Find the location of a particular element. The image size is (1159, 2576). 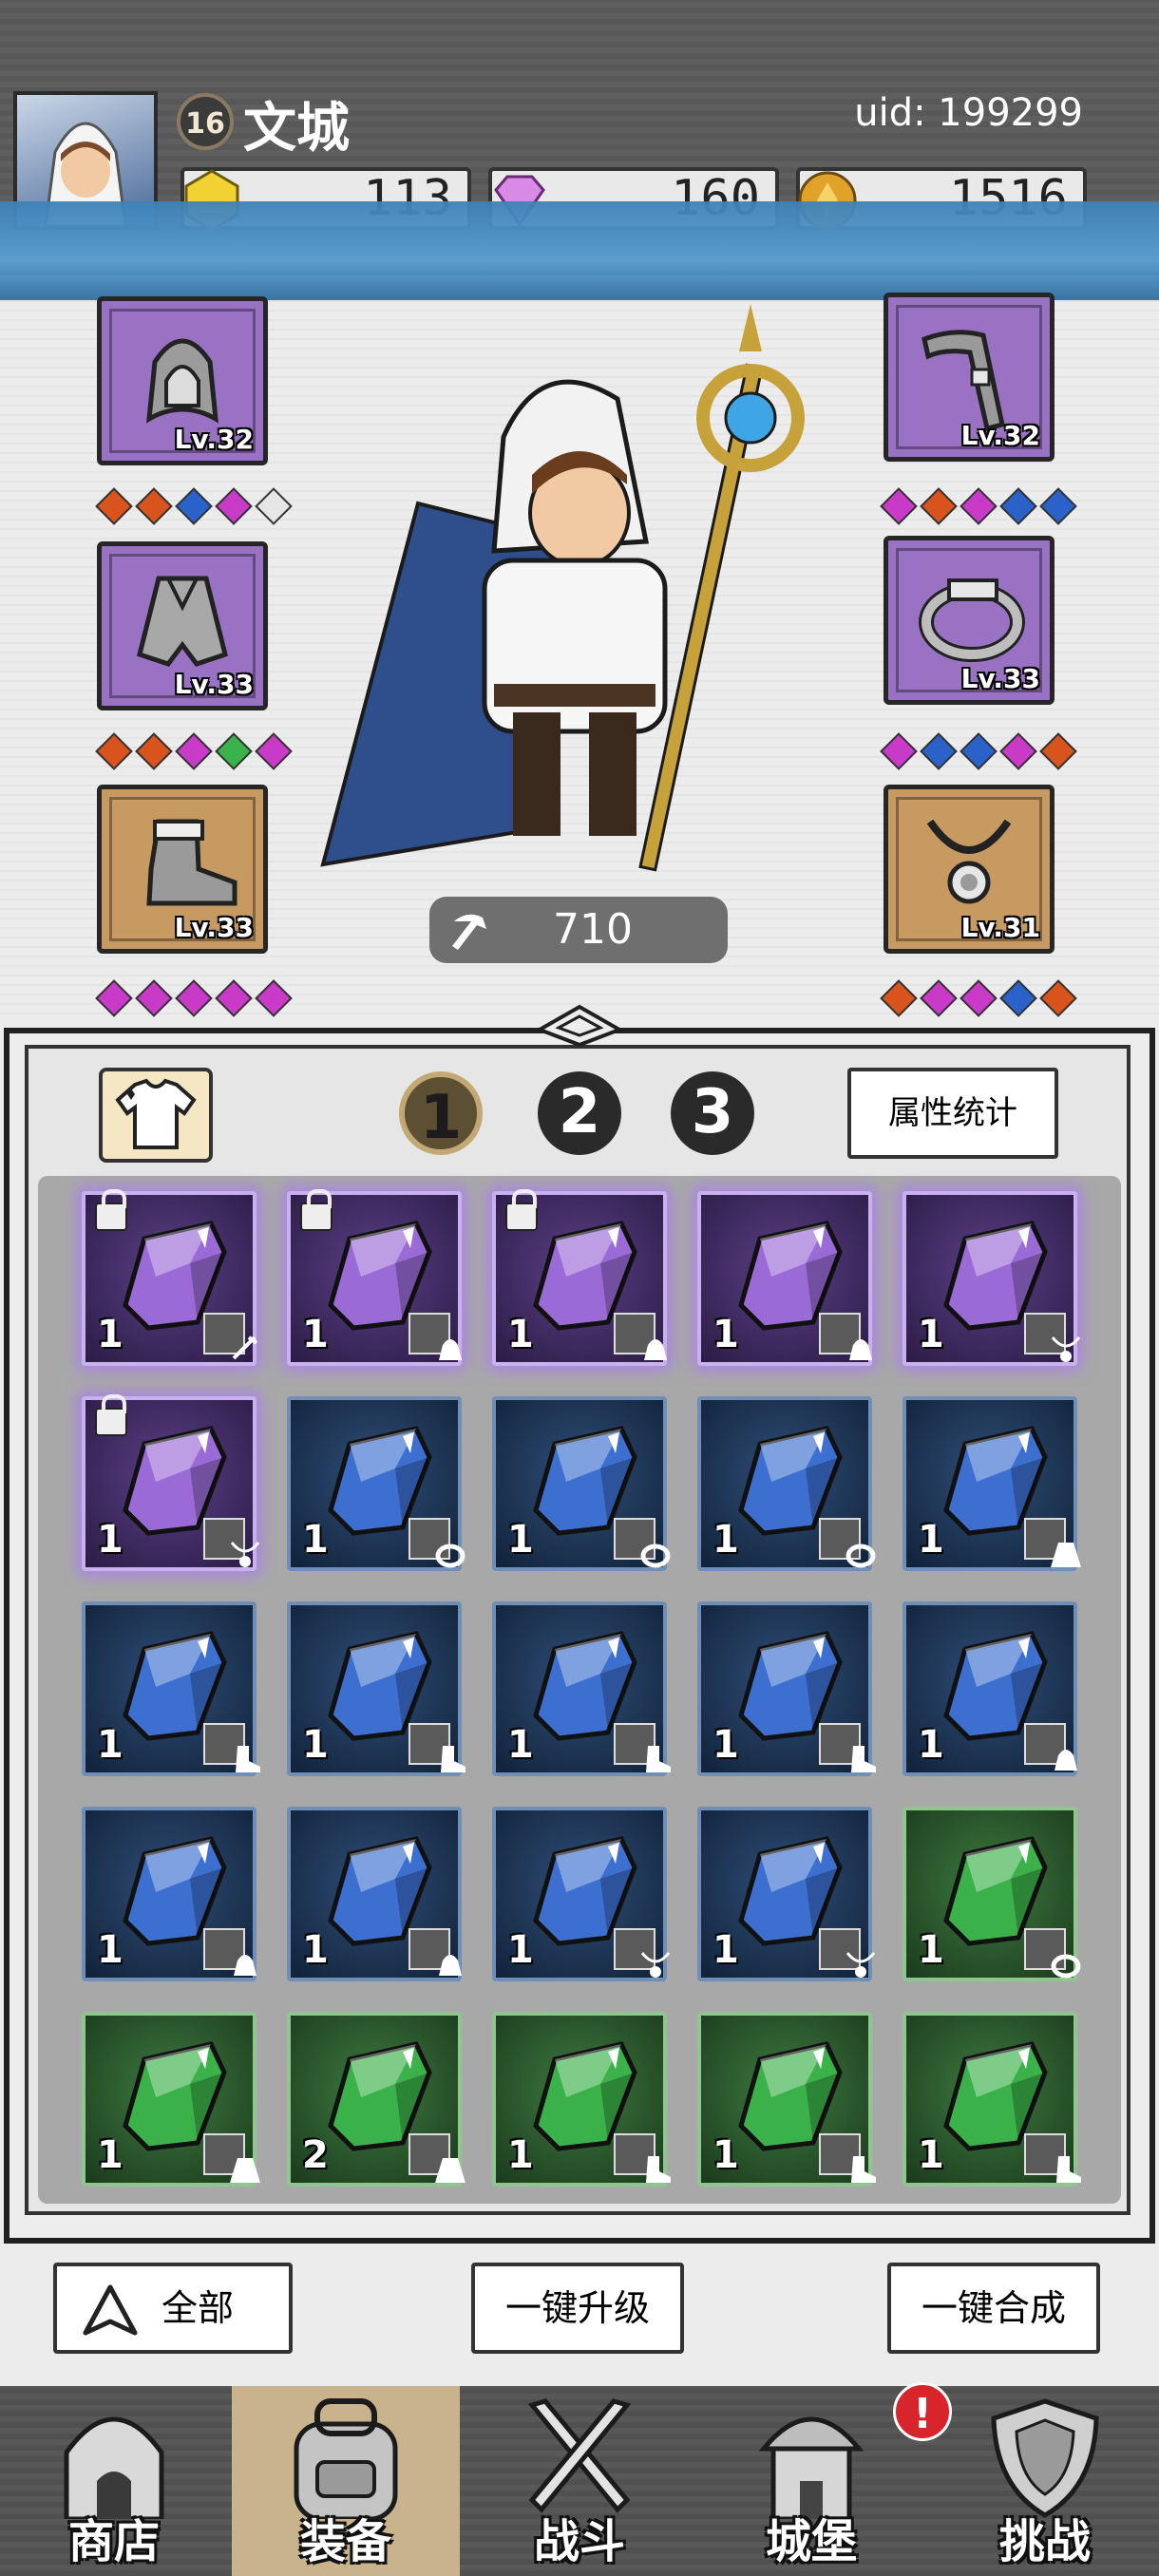

notification-badge: ! is located at coordinates (922, 2411).